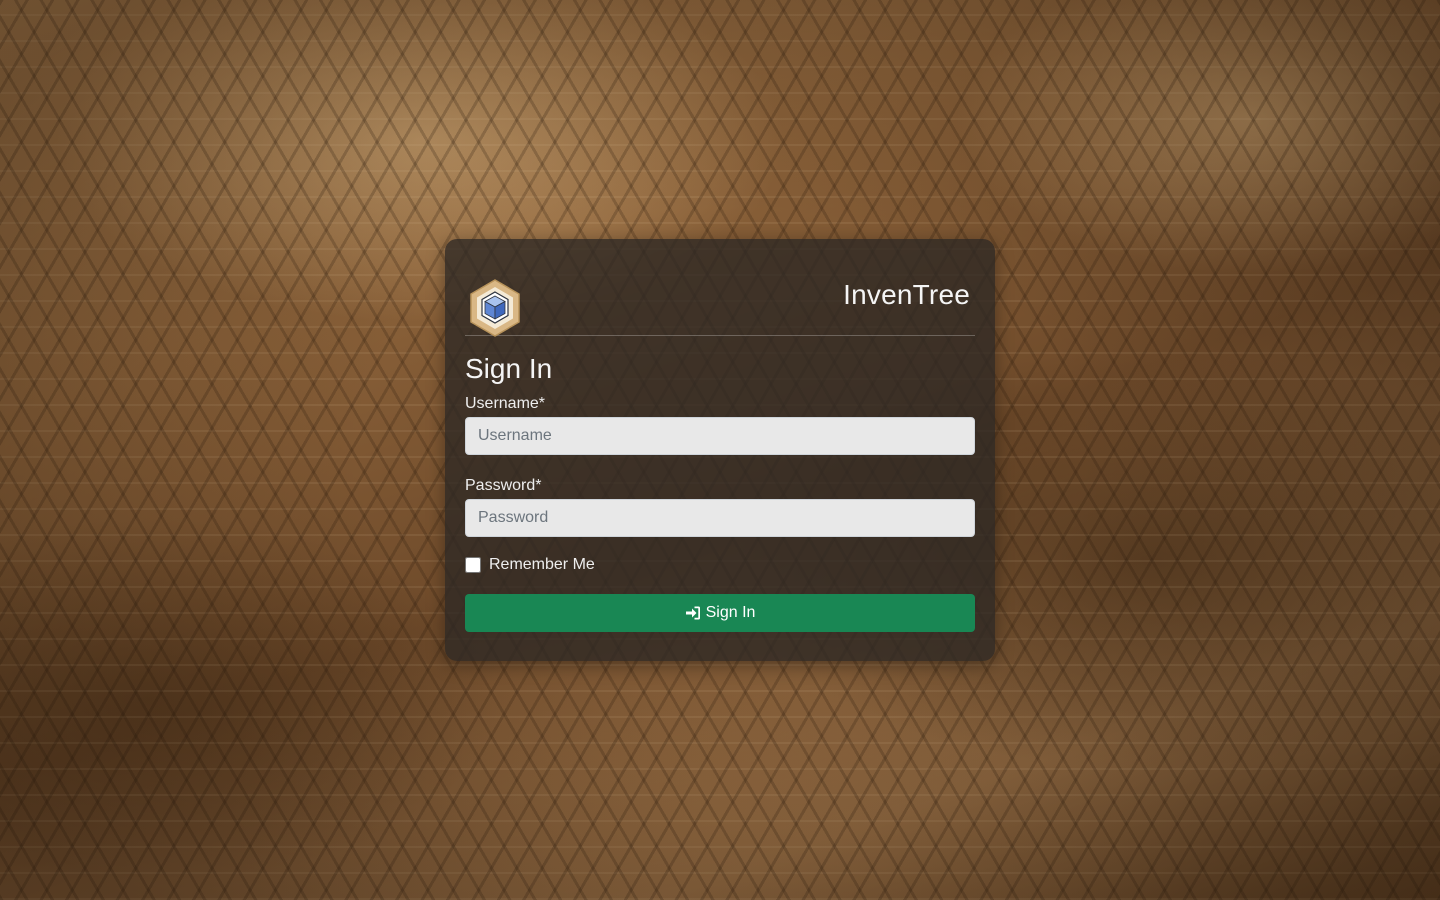 This screenshot has height=900, width=1440. I want to click on sign-in-button: Sign In, so click(720, 613).